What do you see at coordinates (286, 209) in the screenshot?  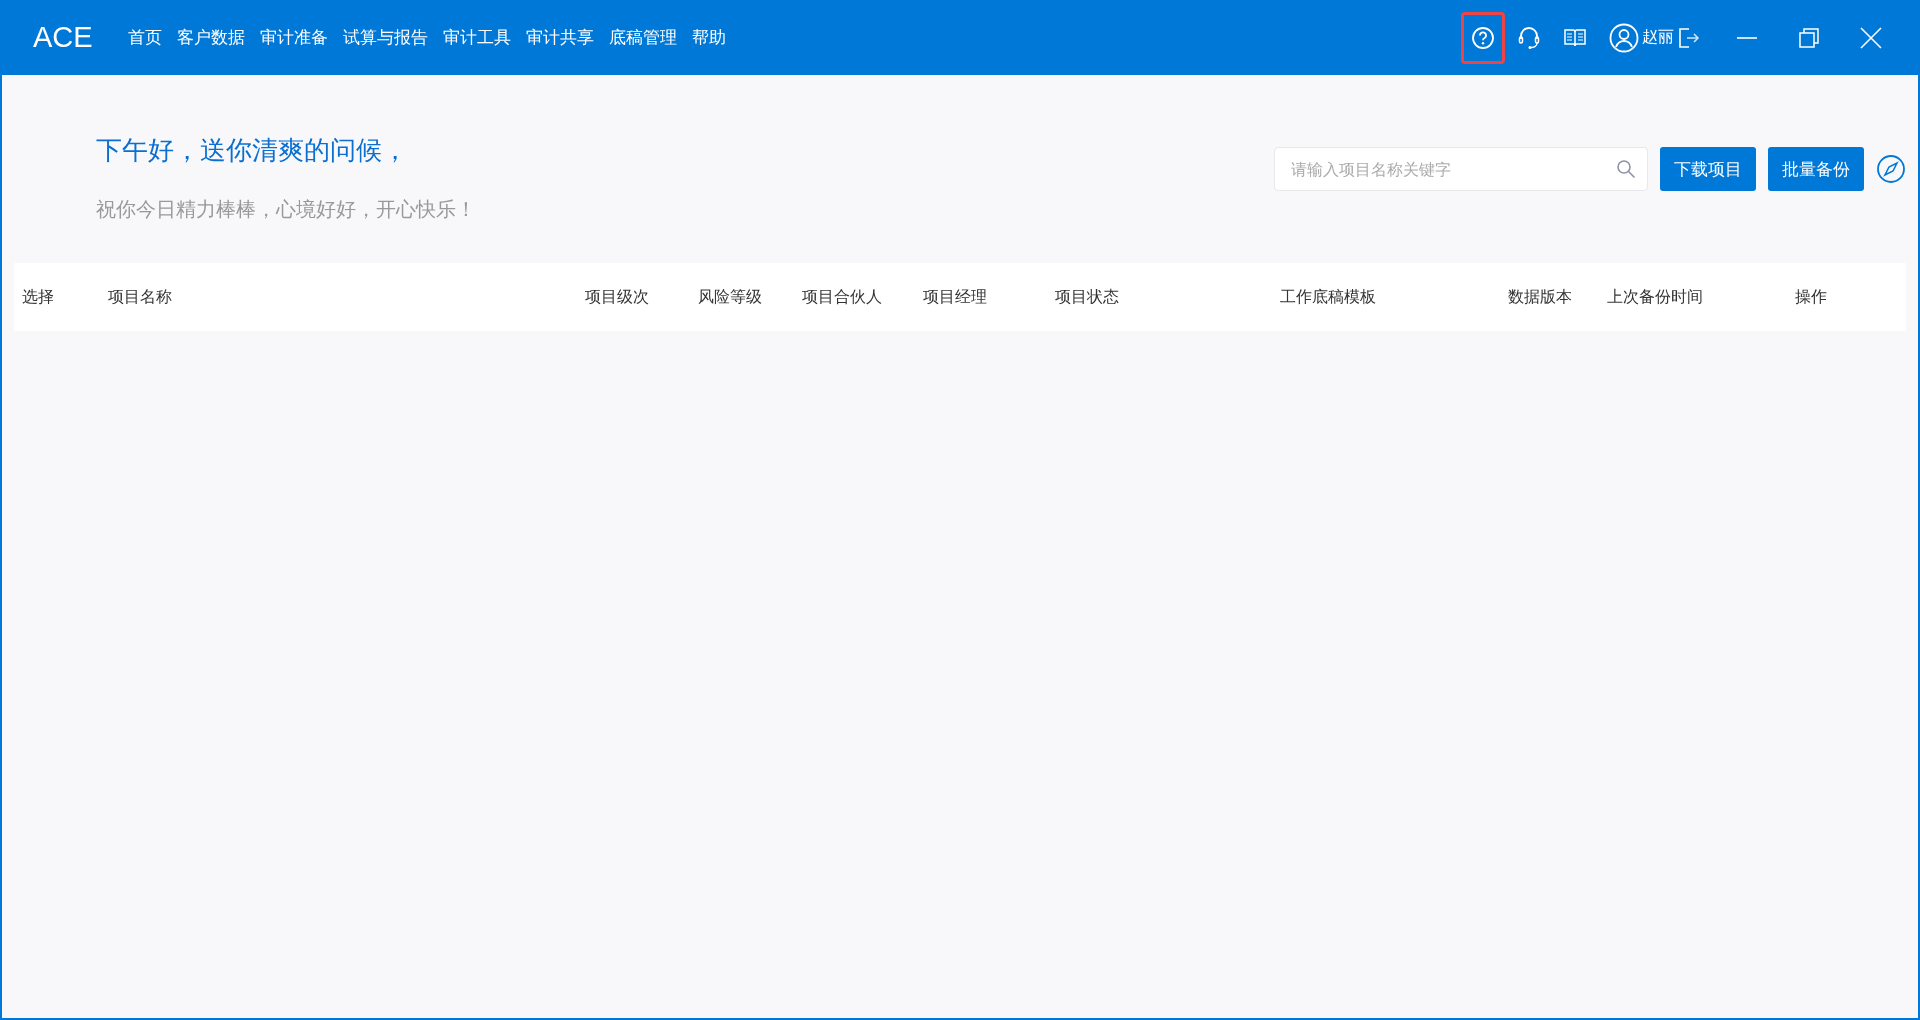 I see `greeting-subtitle: 祝你今日精力棒棒，心境好好，开心快乐！` at bounding box center [286, 209].